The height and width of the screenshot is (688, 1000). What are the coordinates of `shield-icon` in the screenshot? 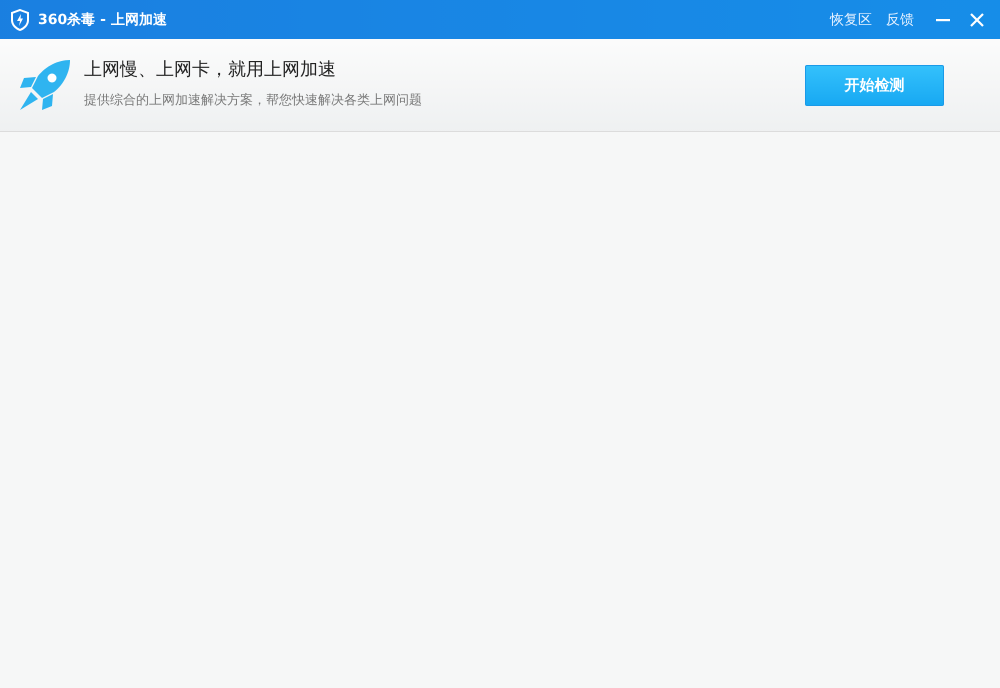 It's located at (20, 19).